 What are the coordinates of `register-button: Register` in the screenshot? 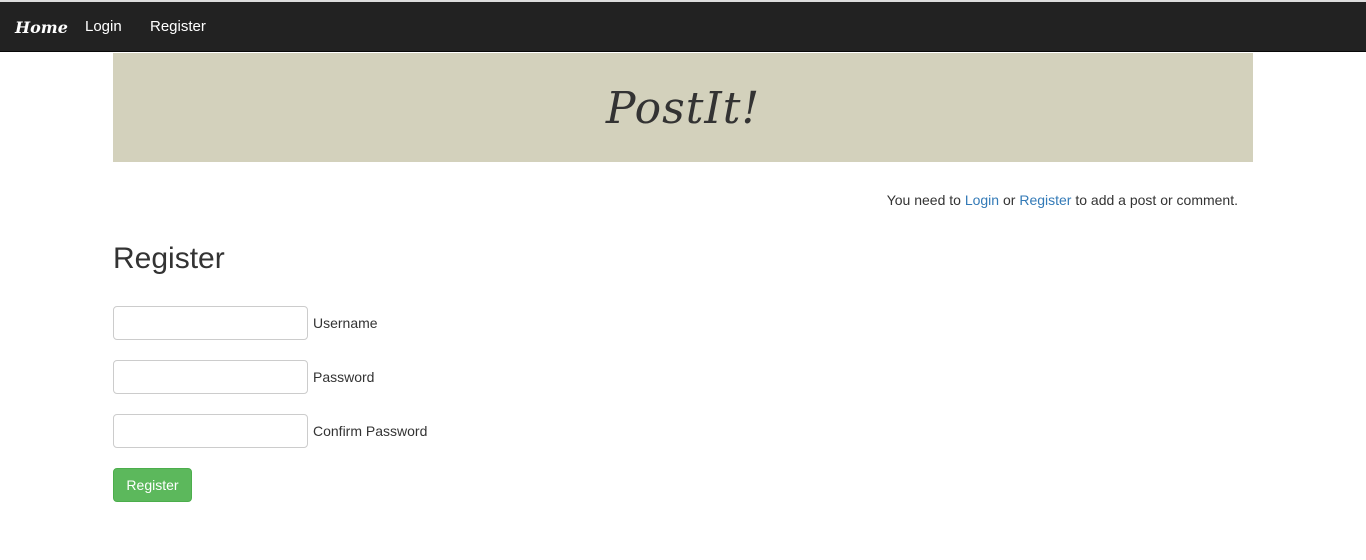 It's located at (152, 485).